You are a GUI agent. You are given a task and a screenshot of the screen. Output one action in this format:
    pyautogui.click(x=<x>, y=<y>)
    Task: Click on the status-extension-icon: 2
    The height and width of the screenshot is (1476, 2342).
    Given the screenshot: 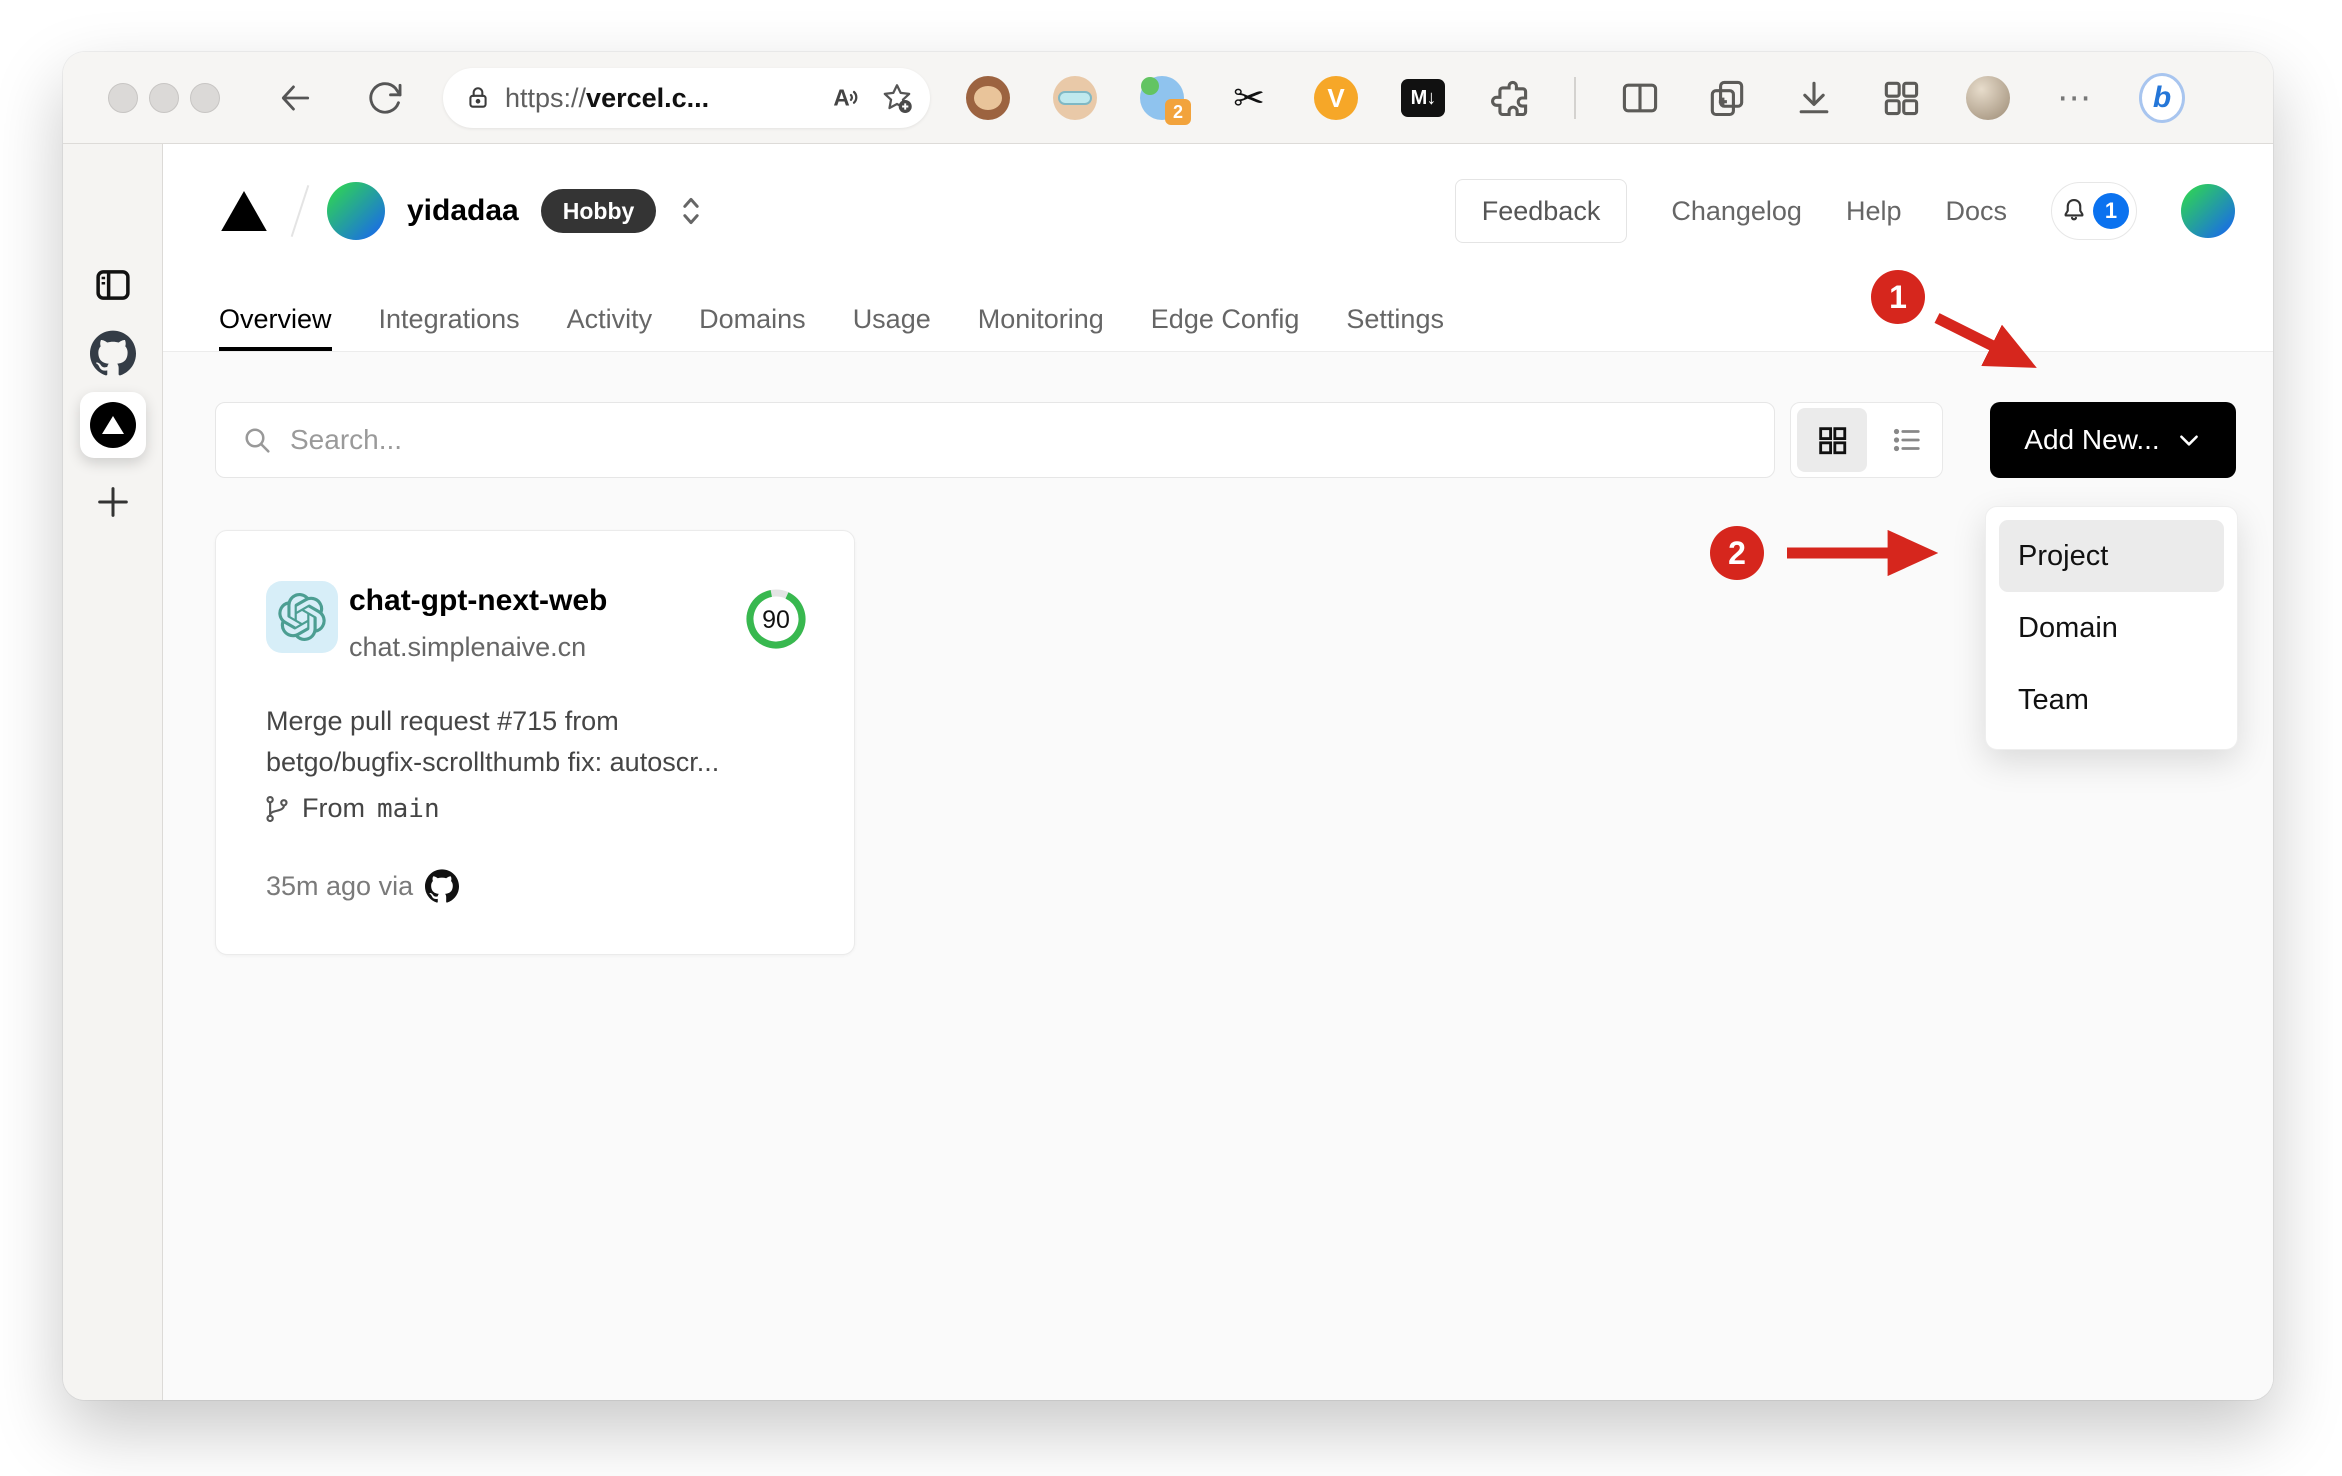 What is the action you would take?
    pyautogui.click(x=1165, y=100)
    